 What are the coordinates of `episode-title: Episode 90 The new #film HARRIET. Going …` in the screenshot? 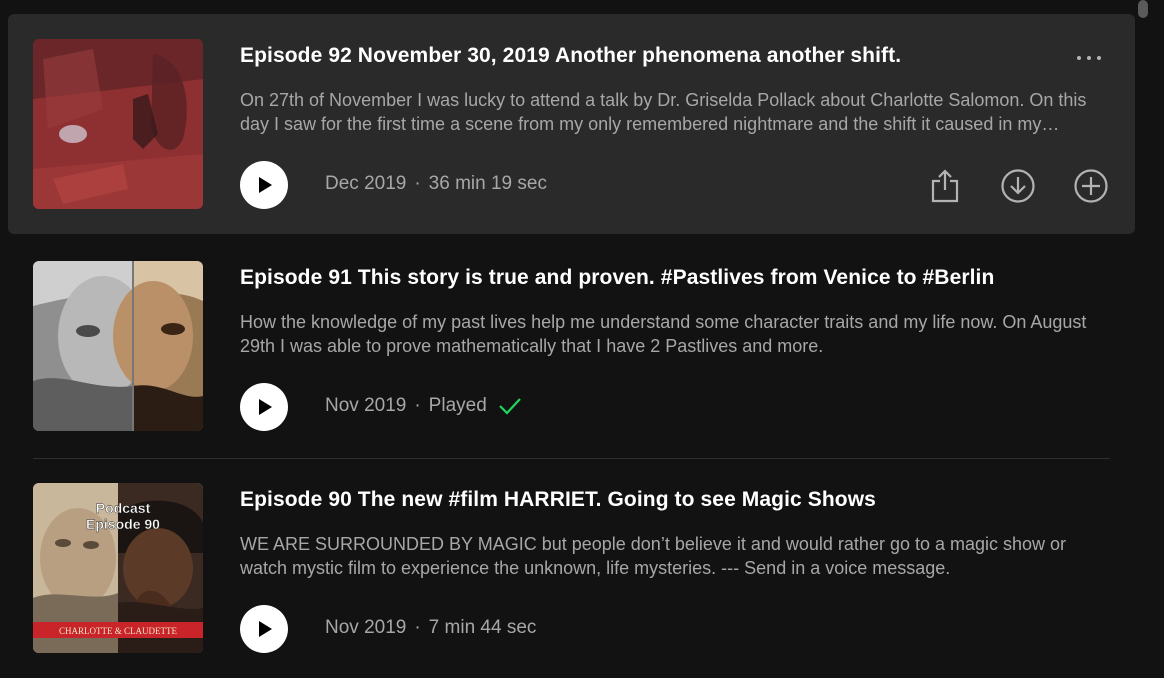 It's located at (670, 500).